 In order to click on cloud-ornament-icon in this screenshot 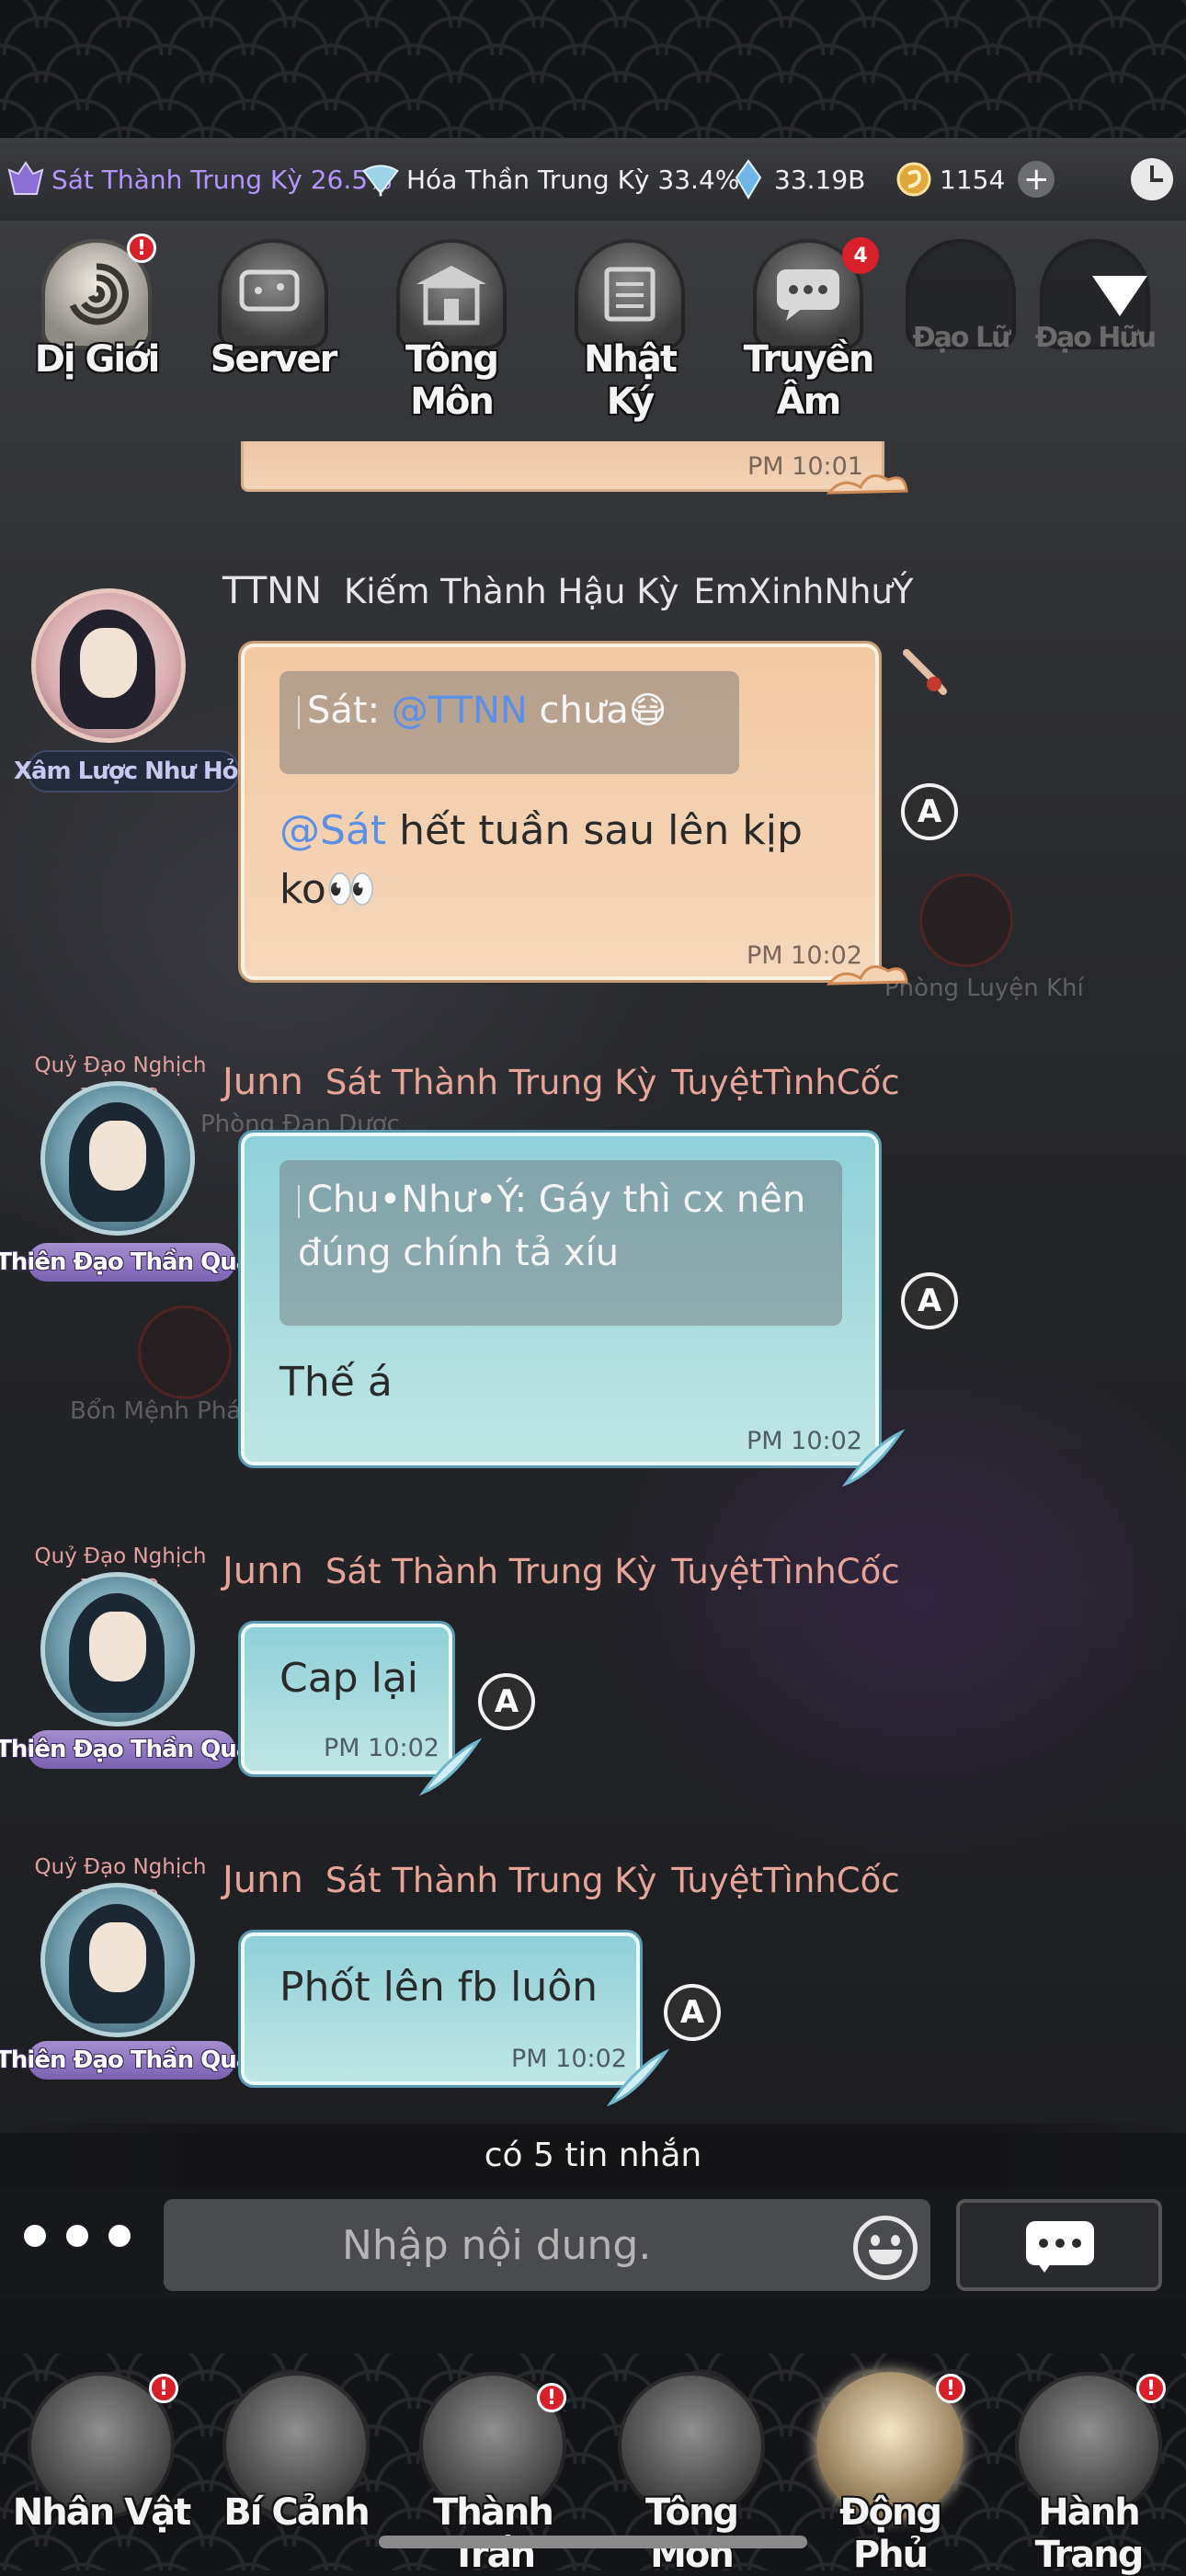, I will do `click(867, 975)`.